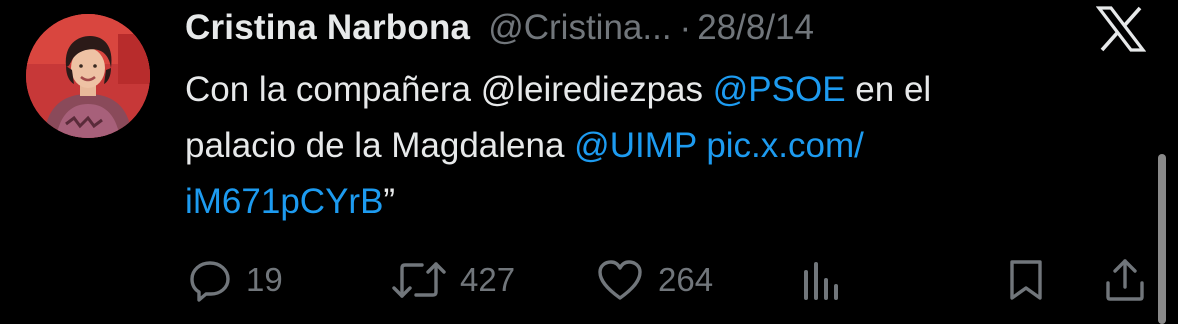 This screenshot has height=324, width=1178. Describe the element at coordinates (635, 145) in the screenshot. I see `mention-uimp-link: @UIMP` at that location.